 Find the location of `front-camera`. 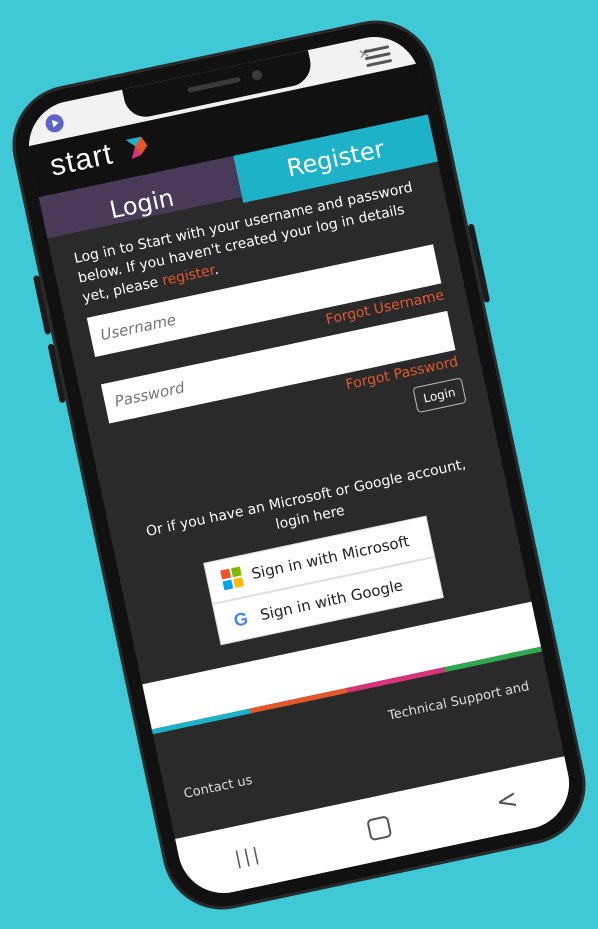

front-camera is located at coordinates (257, 74).